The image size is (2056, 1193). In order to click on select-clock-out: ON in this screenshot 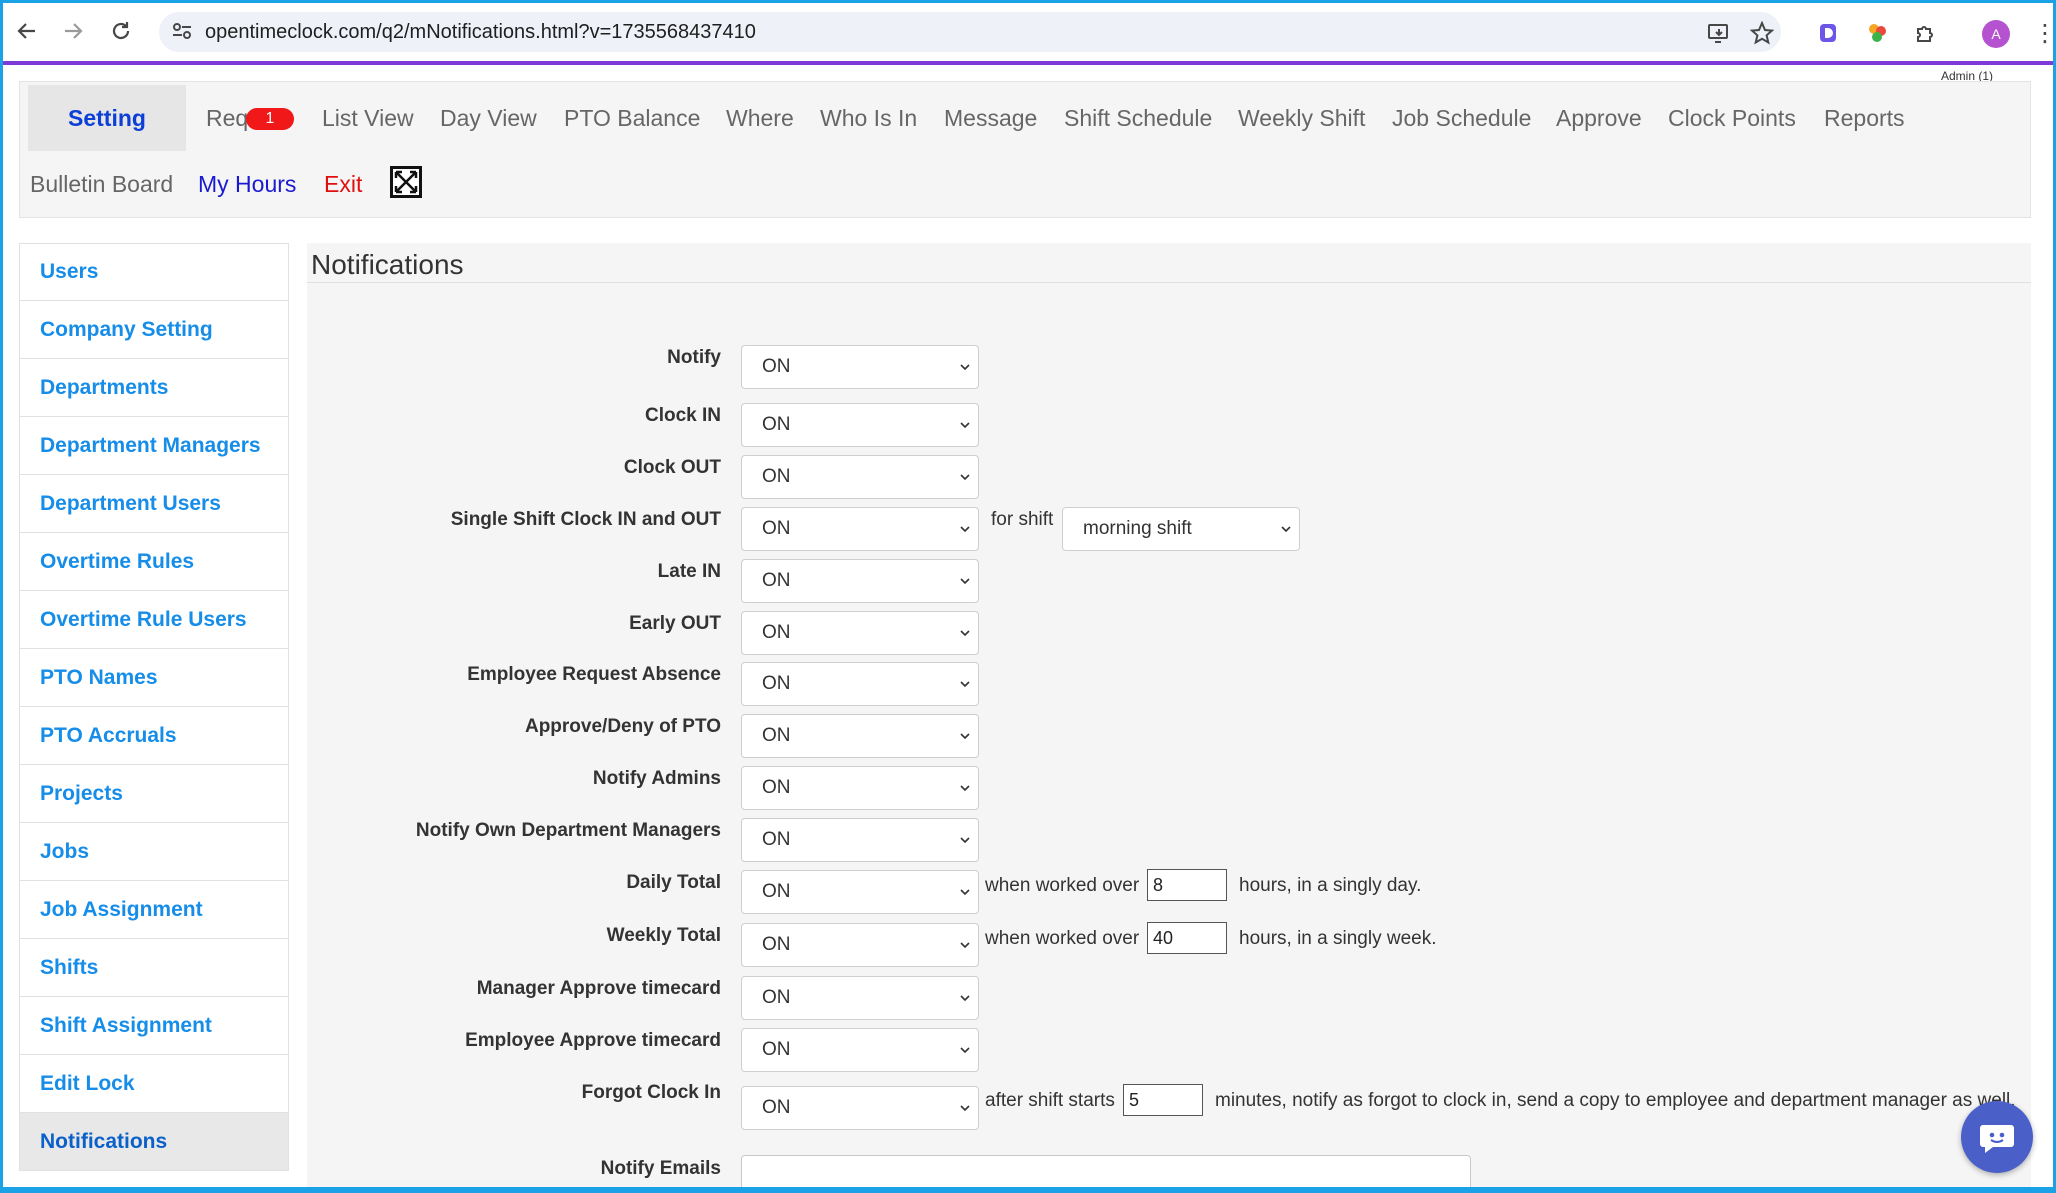, I will do `click(860, 477)`.